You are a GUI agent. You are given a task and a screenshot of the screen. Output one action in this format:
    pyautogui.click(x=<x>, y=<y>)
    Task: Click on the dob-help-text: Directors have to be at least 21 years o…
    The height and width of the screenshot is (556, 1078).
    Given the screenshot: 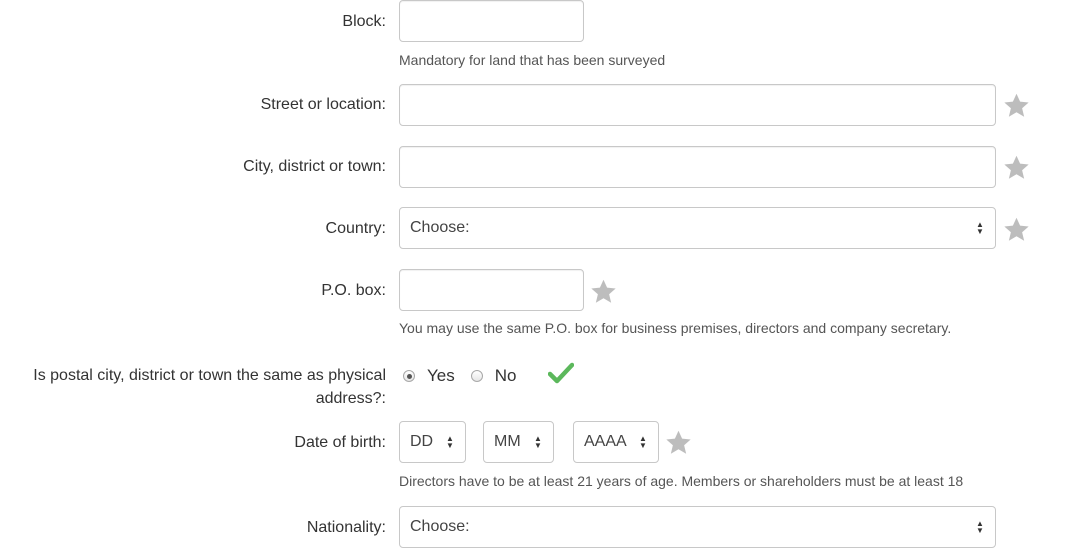 What is the action you would take?
    pyautogui.click(x=681, y=481)
    